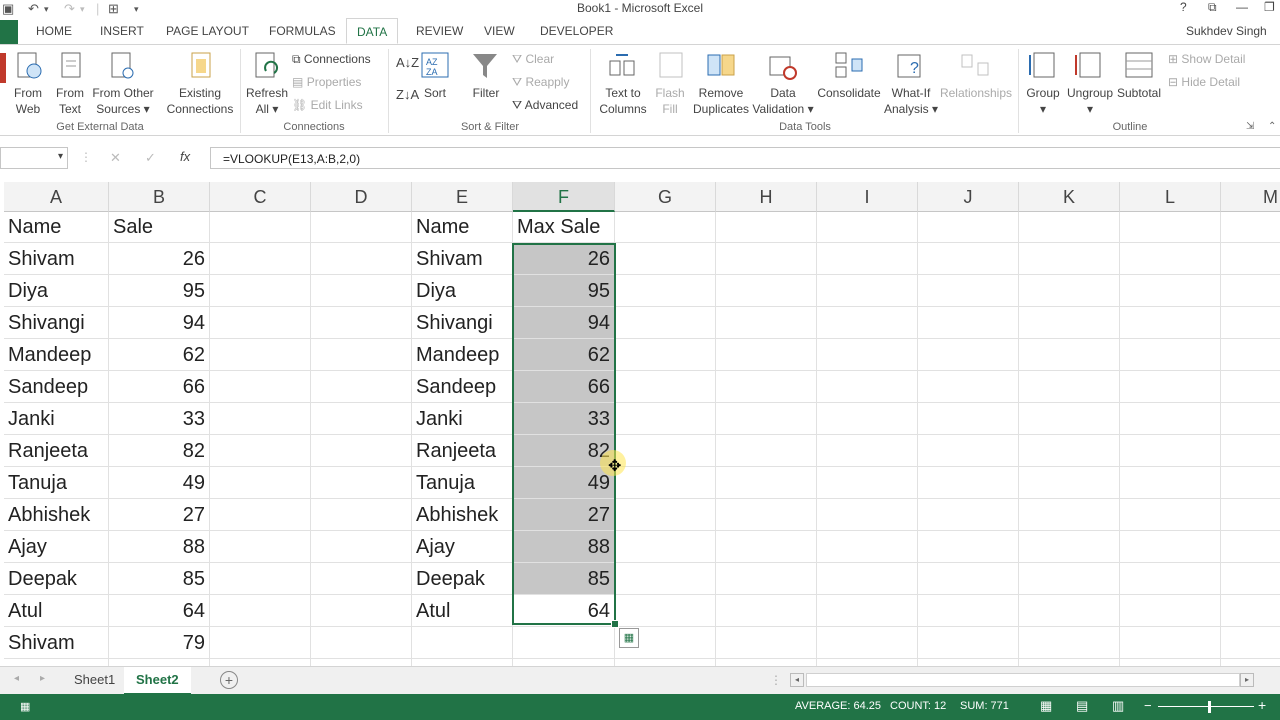 The height and width of the screenshot is (720, 1280). What do you see at coordinates (968, 197) in the screenshot?
I see `column-header-j: J` at bounding box center [968, 197].